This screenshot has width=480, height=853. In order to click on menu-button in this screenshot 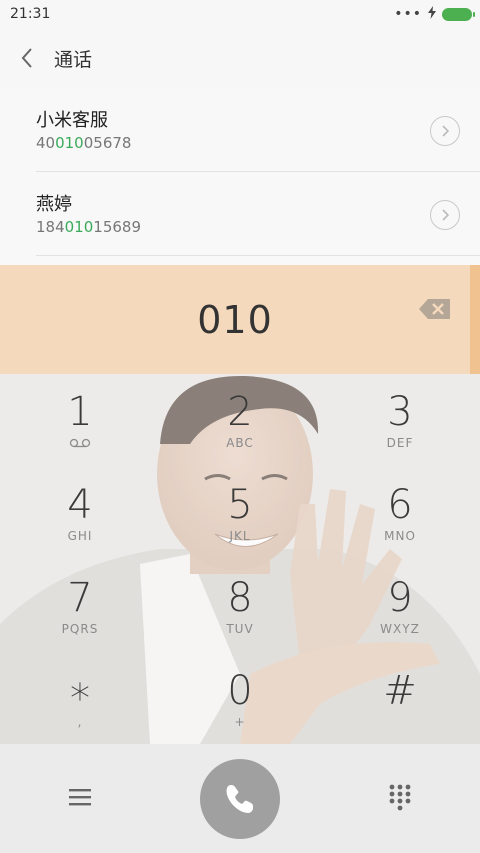, I will do `click(80, 797)`.